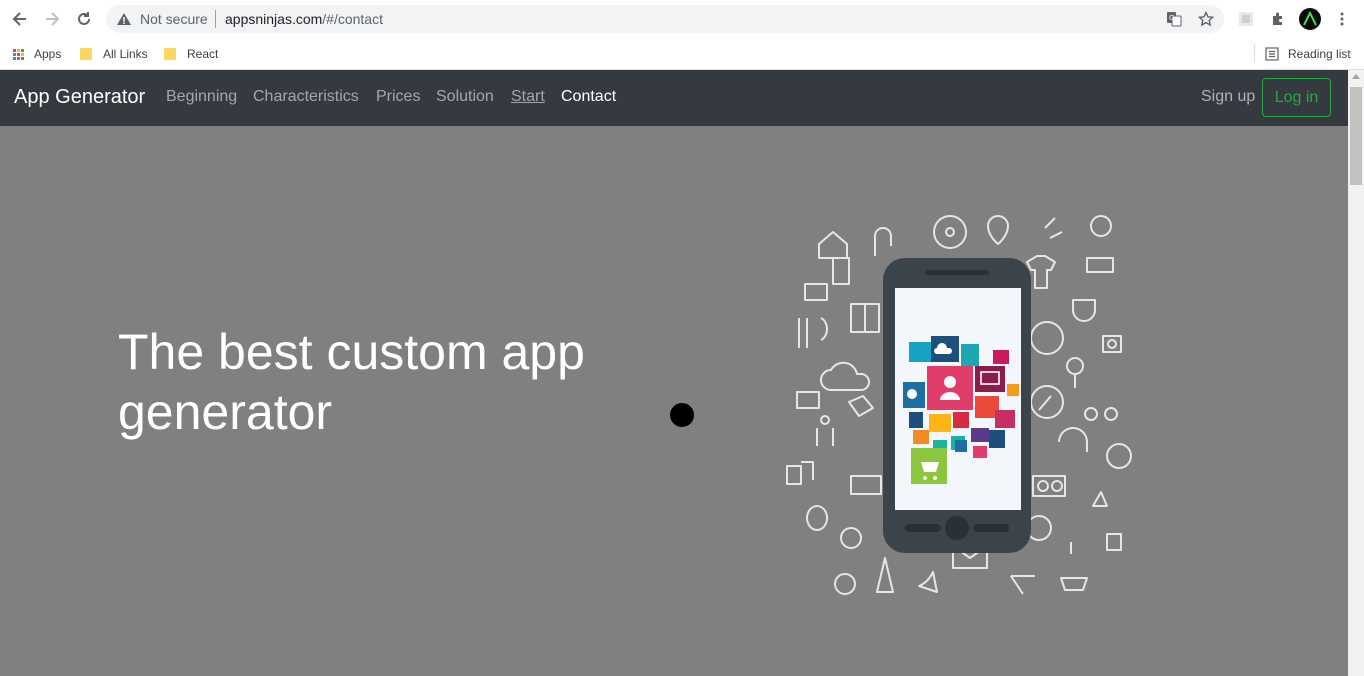  I want to click on nav-link-contact: Contact, so click(588, 97).